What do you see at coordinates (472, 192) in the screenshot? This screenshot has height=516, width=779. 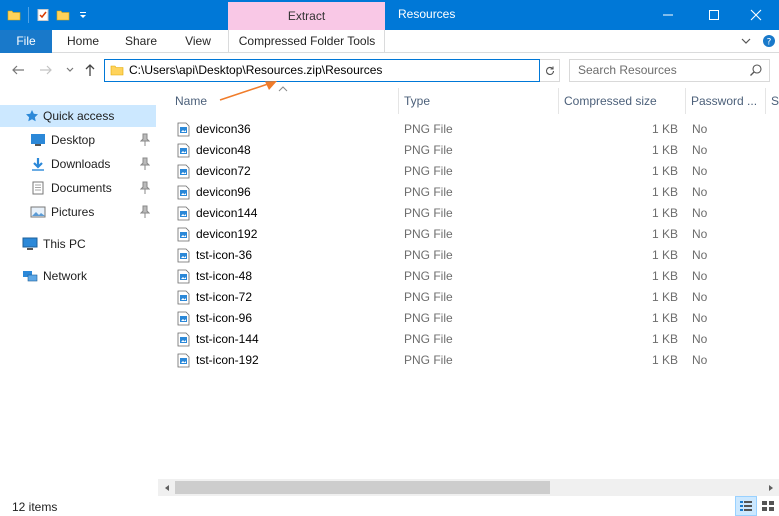 I see `table-row: devicon96 PNG File 1 KB No` at bounding box center [472, 192].